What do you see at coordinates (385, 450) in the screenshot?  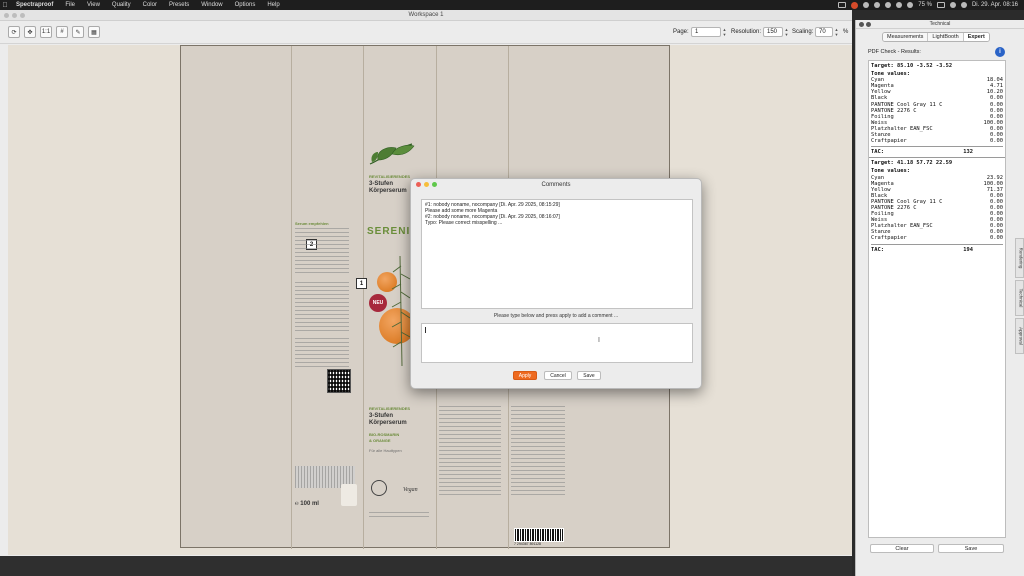 I see `lower-brand-line-6: Für alle Hauttypen` at bounding box center [385, 450].